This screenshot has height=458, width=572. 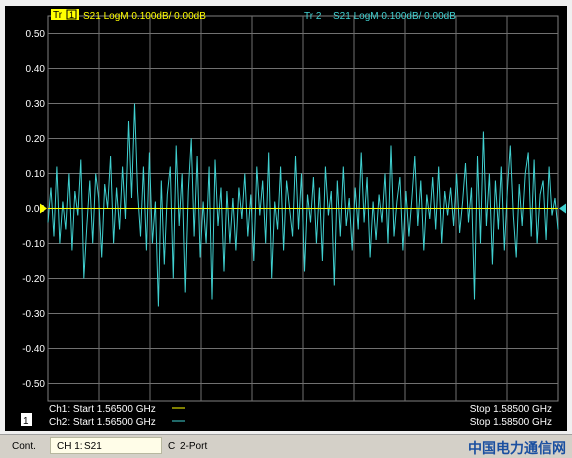 What do you see at coordinates (36, 69) in the screenshot?
I see `y-tick-label: 0.40` at bounding box center [36, 69].